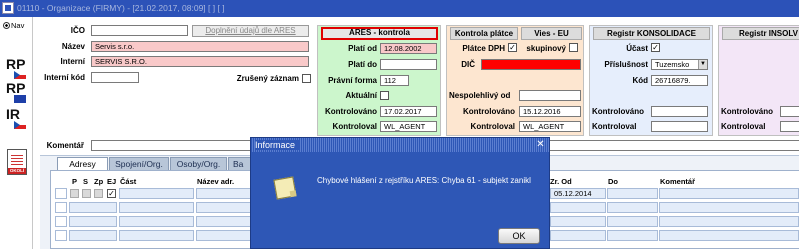 The width and height of the screenshot is (799, 249). Describe the element at coordinates (760, 33) in the screenshot. I see `insolvence-panel-title: Registr INSOLV` at that location.